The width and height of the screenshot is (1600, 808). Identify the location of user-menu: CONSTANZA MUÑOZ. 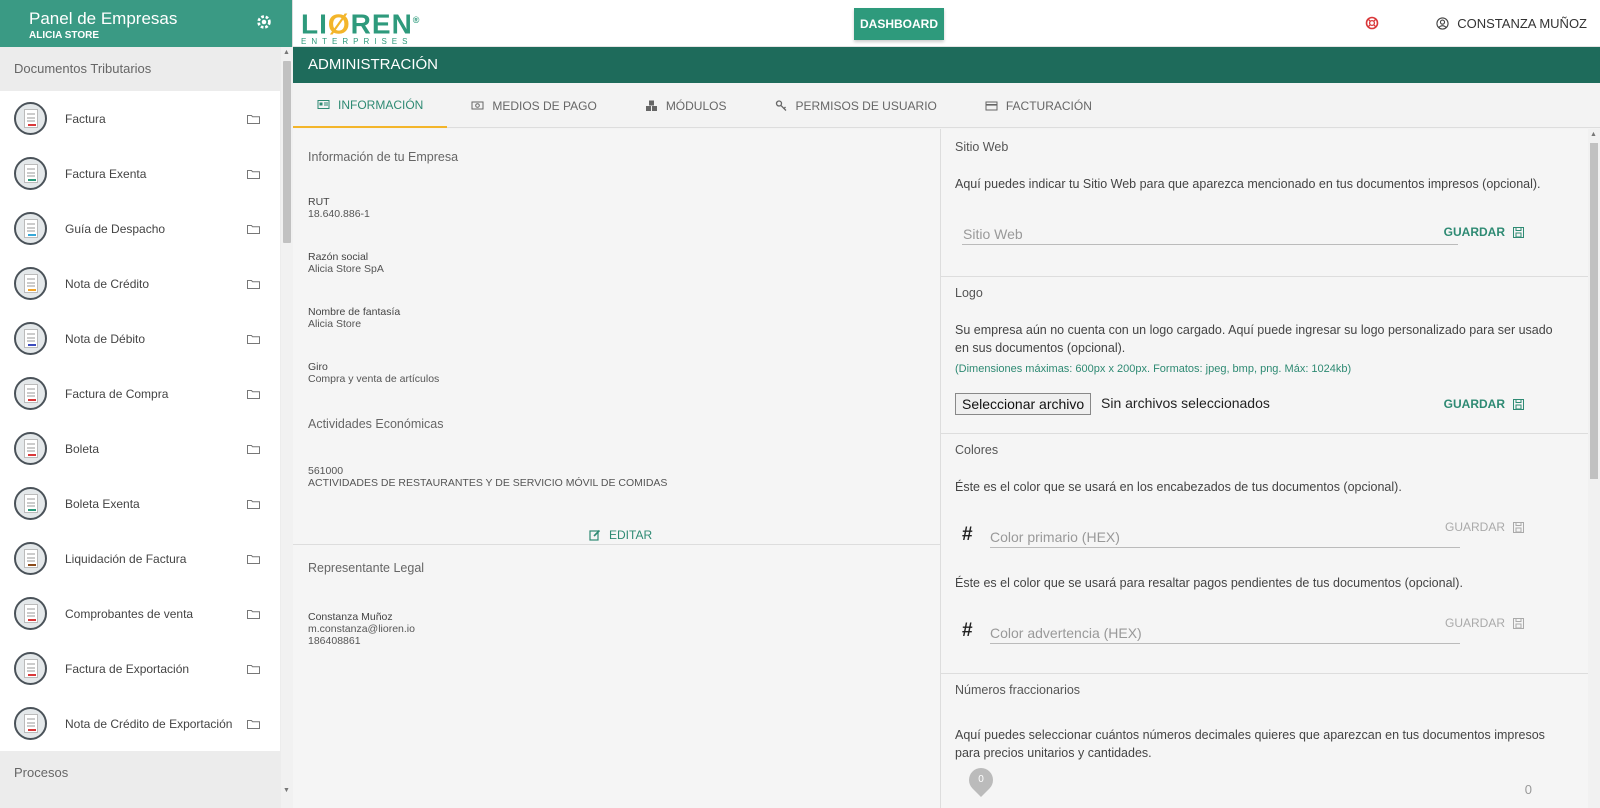
(1511, 23).